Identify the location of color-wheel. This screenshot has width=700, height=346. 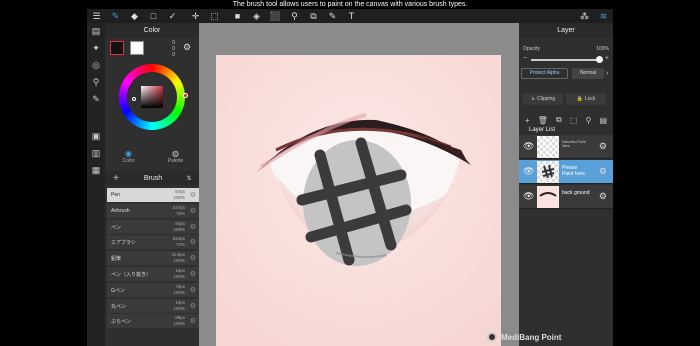
(153, 97).